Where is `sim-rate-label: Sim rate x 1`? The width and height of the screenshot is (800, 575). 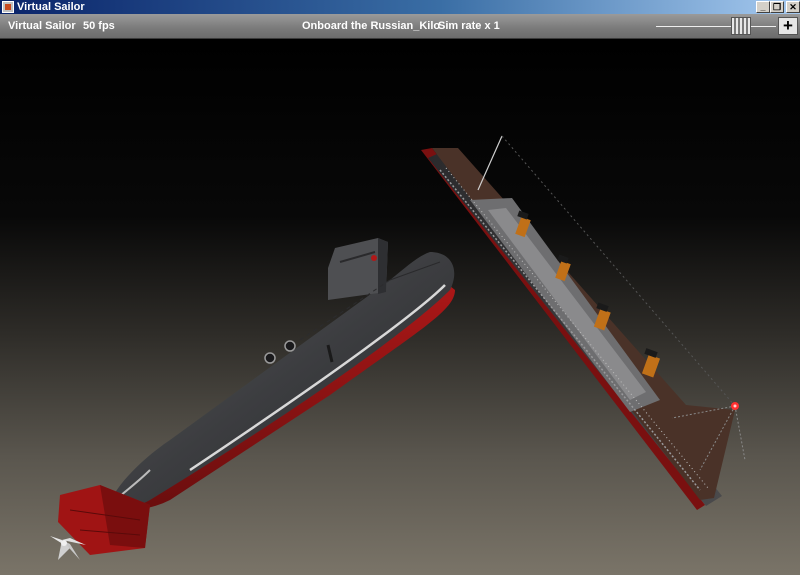 sim-rate-label: Sim rate x 1 is located at coordinates (469, 26).